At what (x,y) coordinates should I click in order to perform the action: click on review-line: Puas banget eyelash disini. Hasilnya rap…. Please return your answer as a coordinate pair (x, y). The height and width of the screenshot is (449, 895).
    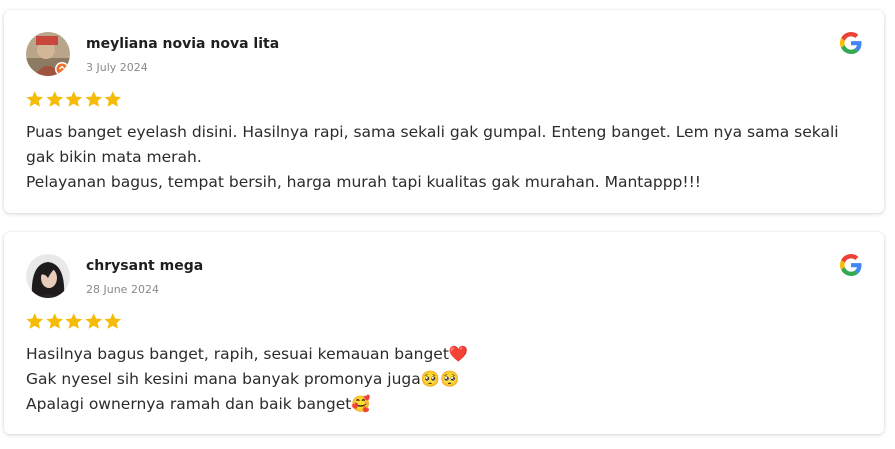
    Looking at the image, I should click on (432, 144).